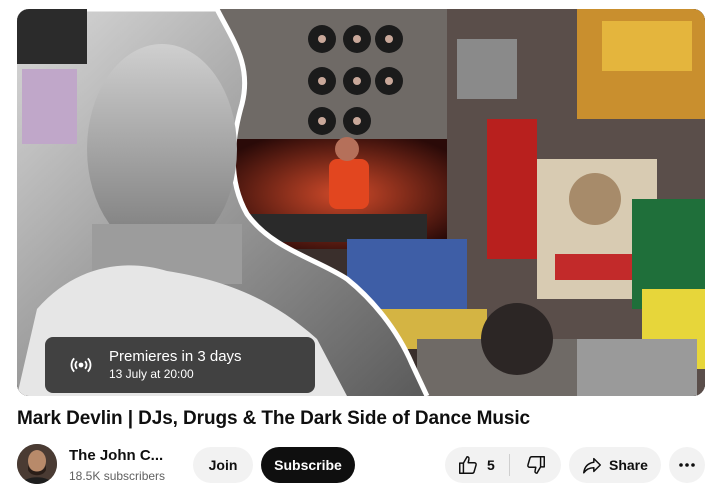 The image size is (718, 493). I want to click on thumbs-up-icon, so click(468, 465).